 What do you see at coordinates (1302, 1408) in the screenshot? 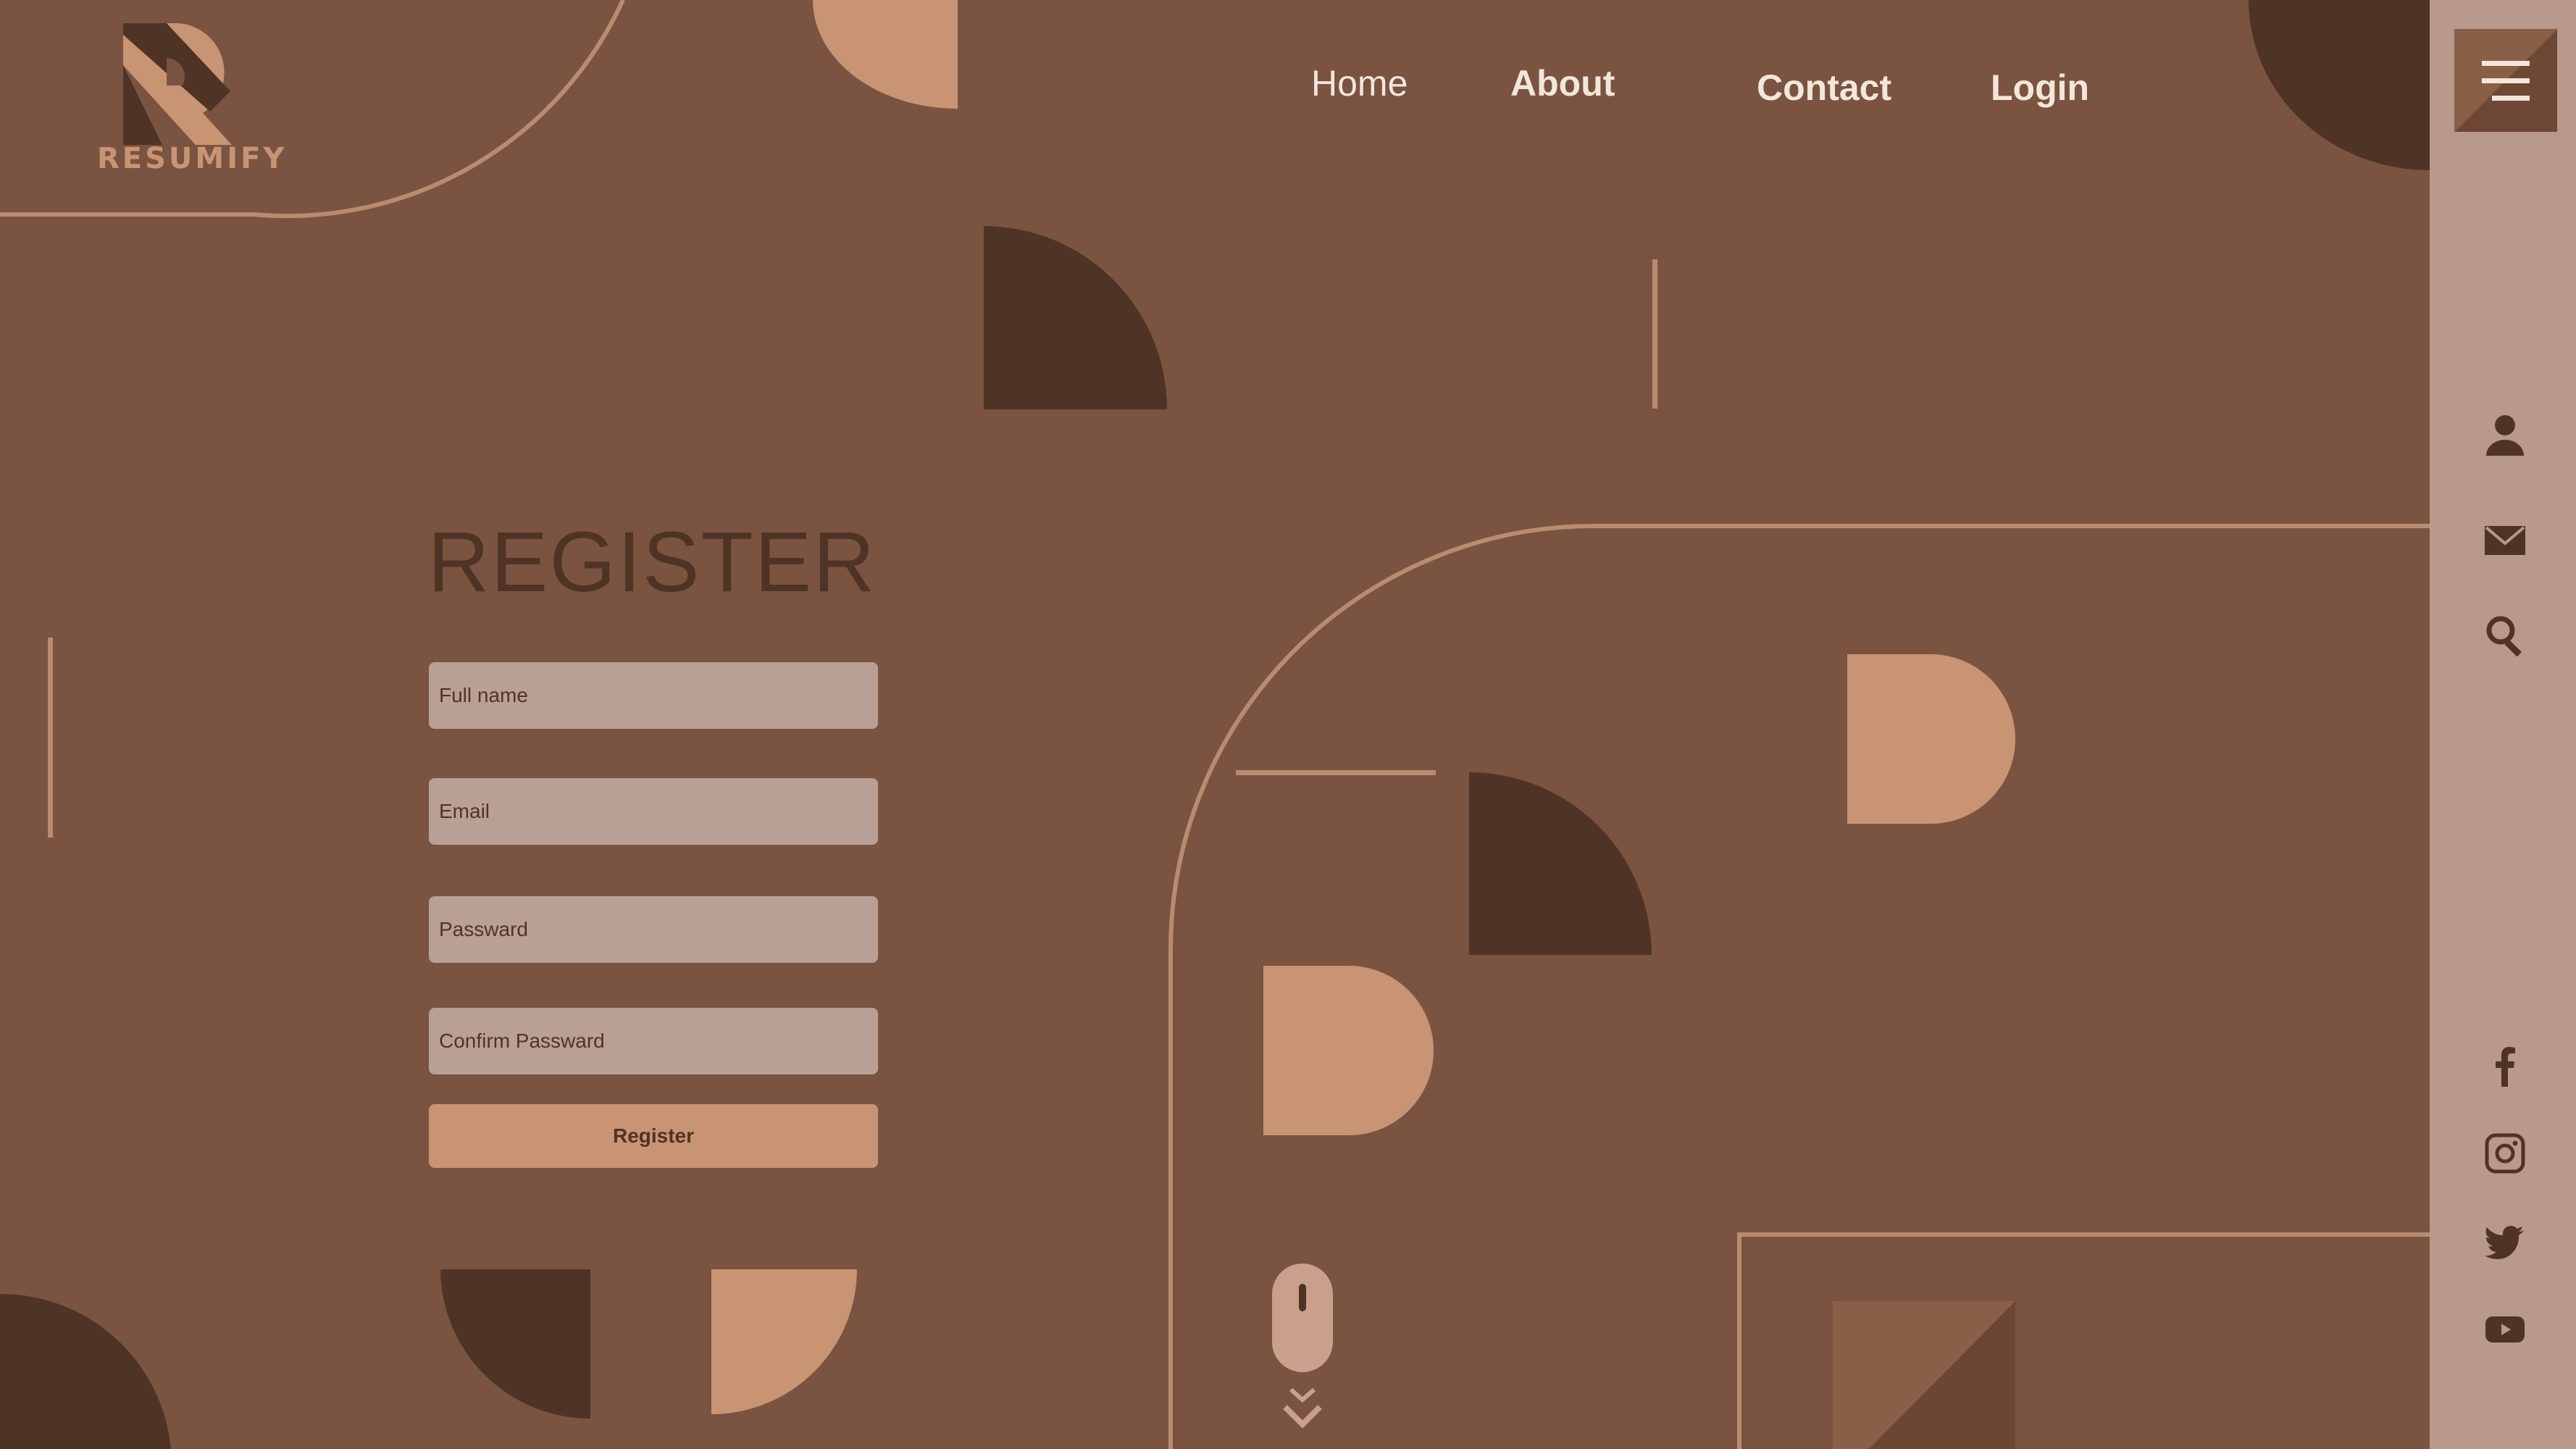
I see `chevron-down-icon` at bounding box center [1302, 1408].